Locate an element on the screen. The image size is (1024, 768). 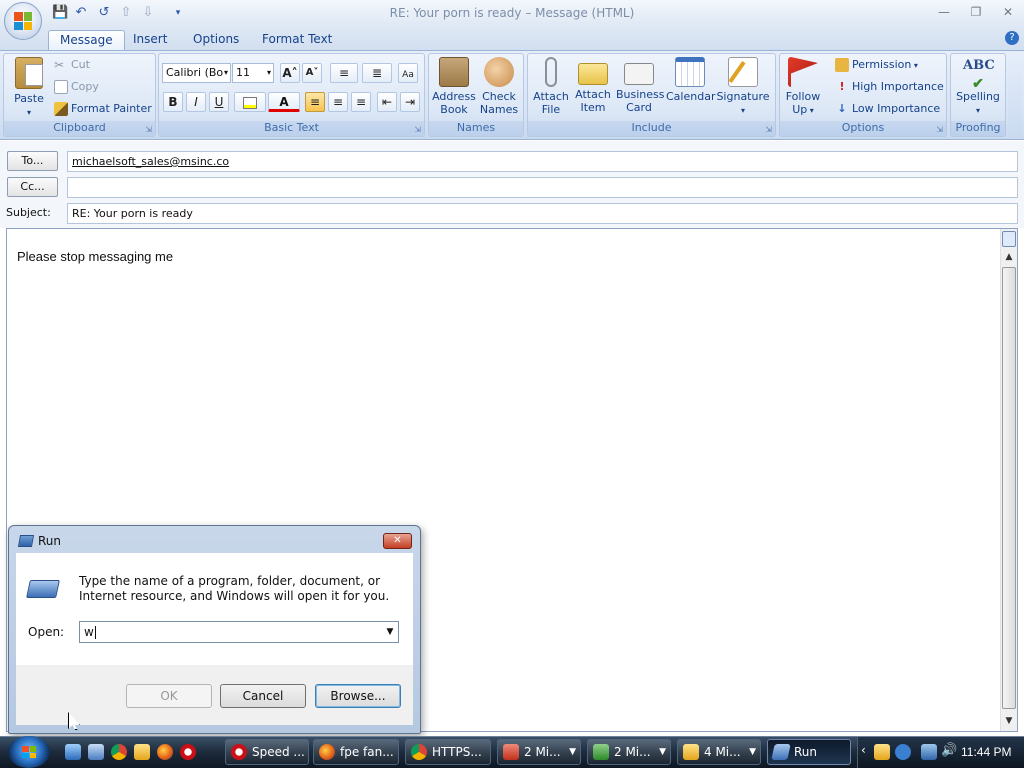
business-card-icon is located at coordinates (639, 74).